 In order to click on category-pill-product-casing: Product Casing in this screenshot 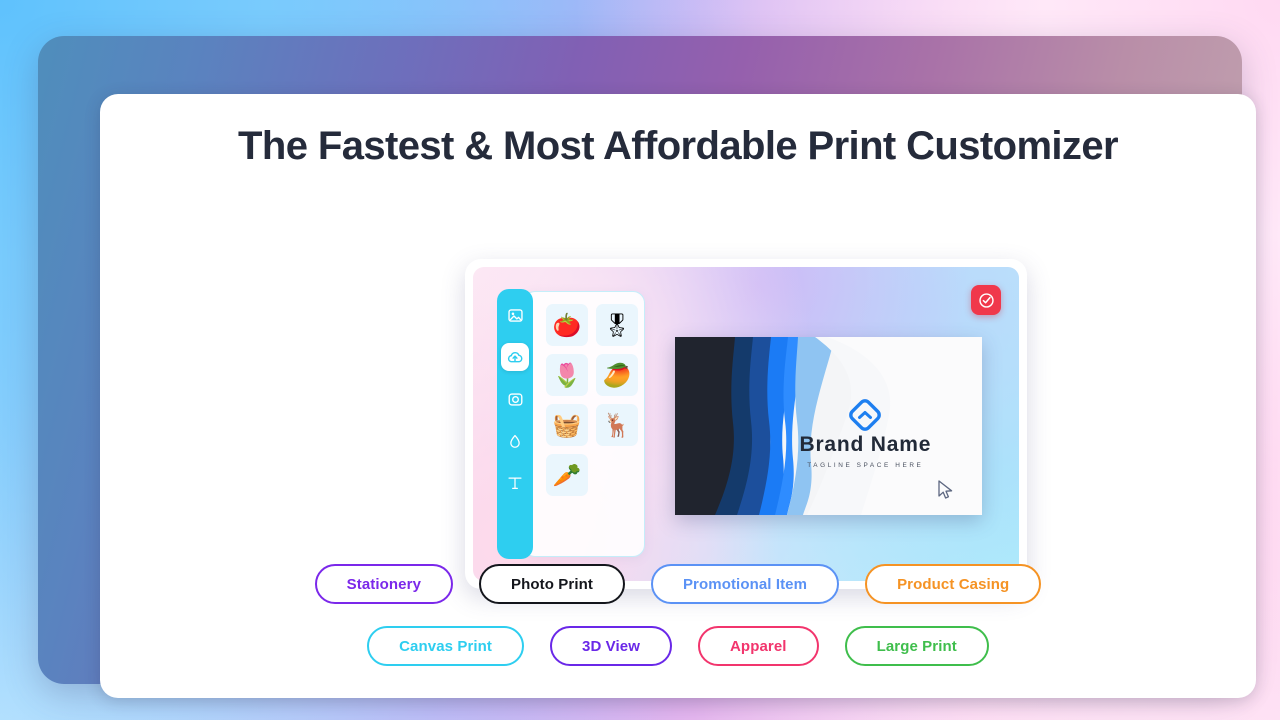, I will do `click(953, 584)`.